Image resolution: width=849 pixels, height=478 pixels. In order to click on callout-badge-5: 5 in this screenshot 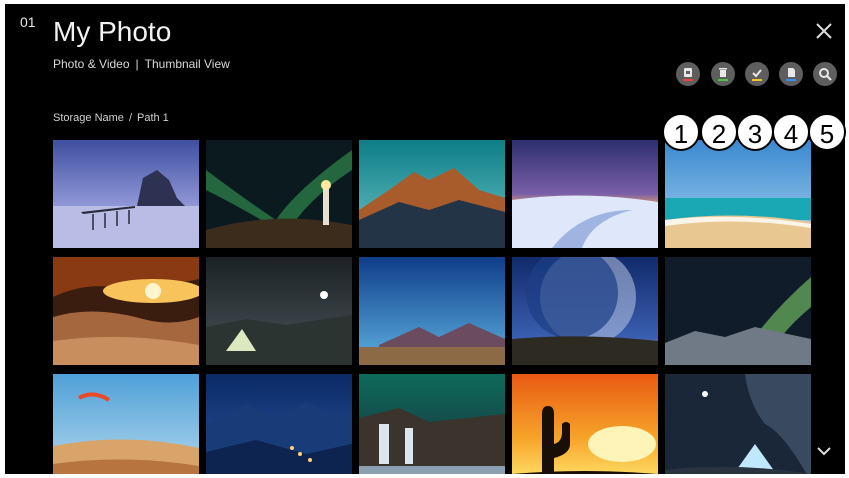, I will do `click(827, 132)`.